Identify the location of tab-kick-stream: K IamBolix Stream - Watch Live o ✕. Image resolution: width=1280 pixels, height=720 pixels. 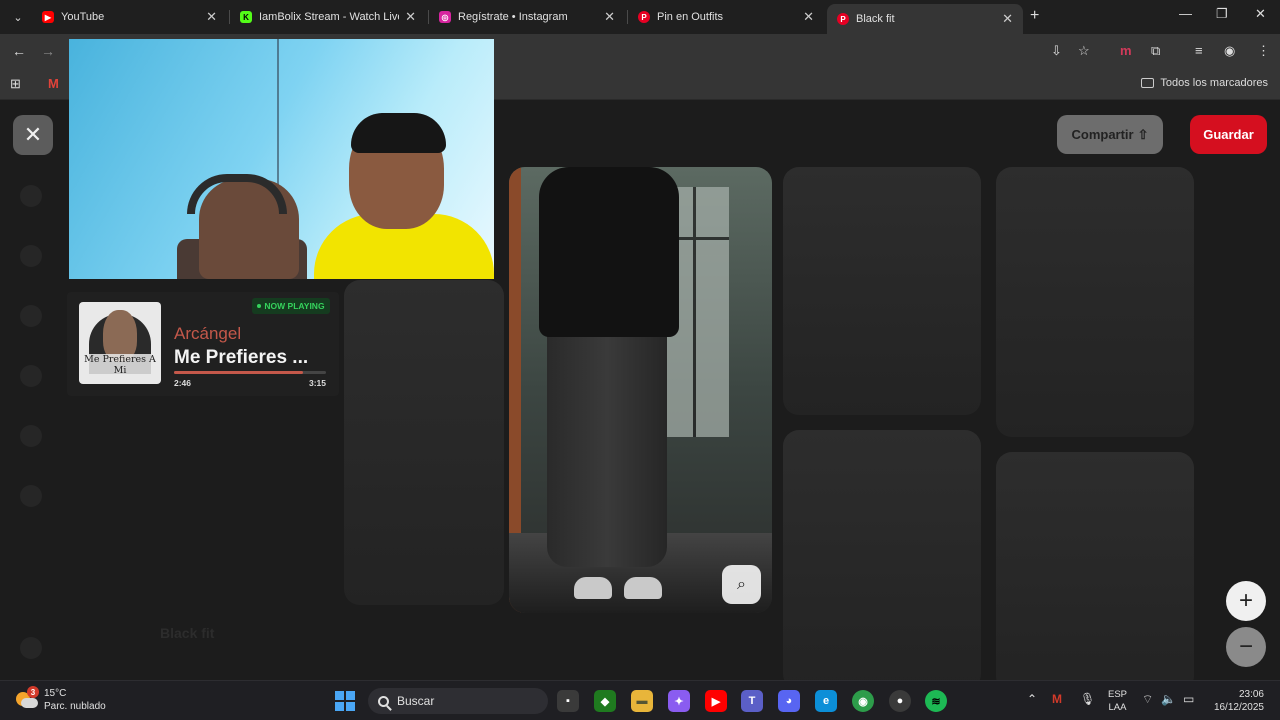
(328, 17).